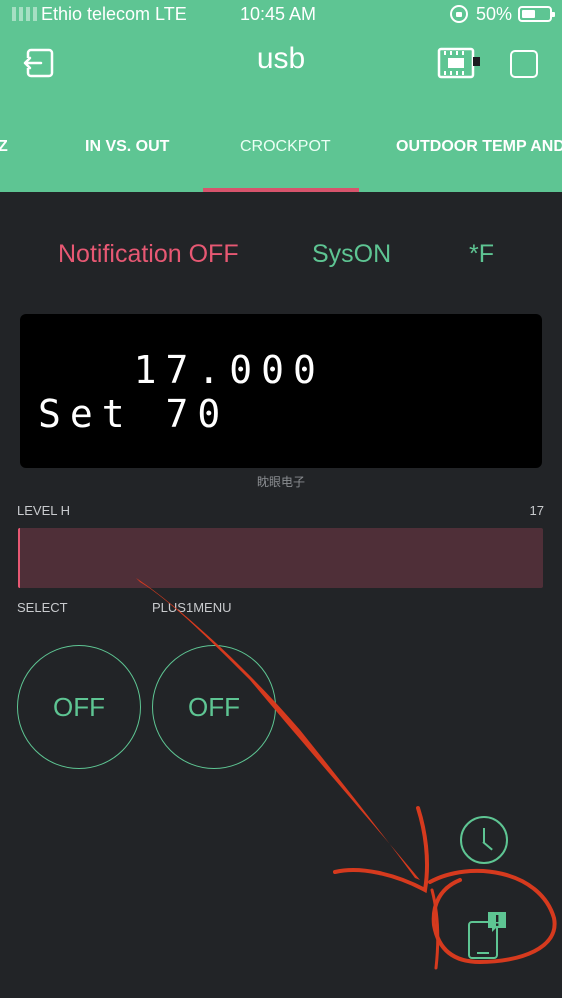 The height and width of the screenshot is (998, 562). What do you see at coordinates (42, 607) in the screenshot?
I see `select-button-label: SELECT` at bounding box center [42, 607].